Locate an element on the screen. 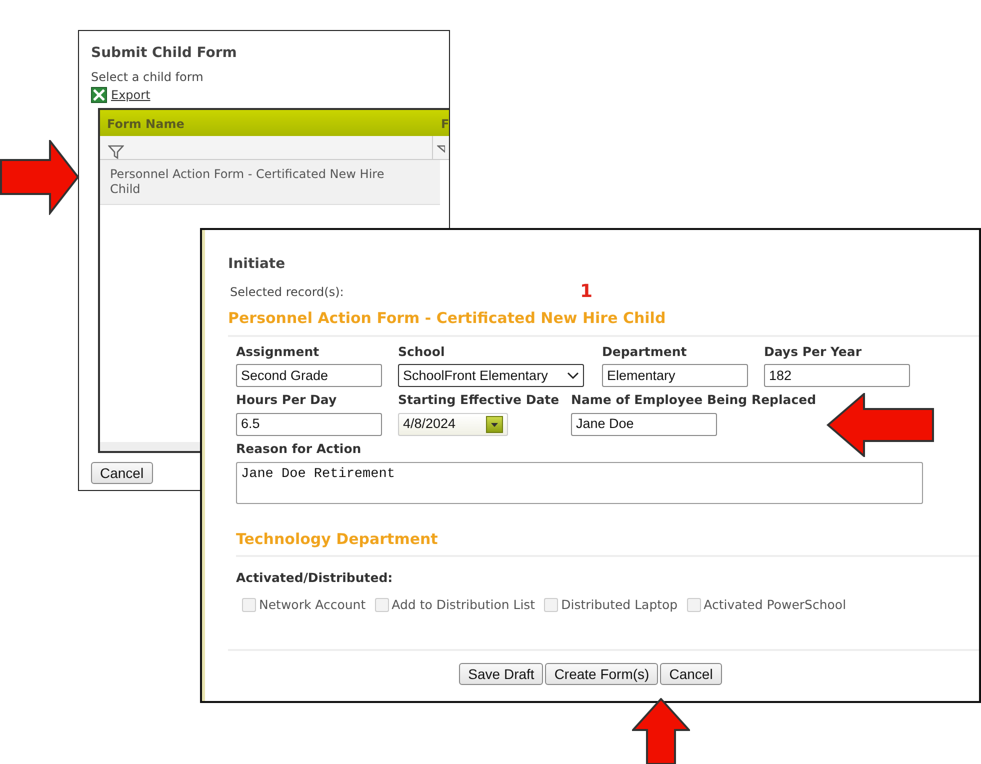  field-label: Starting Effective Date is located at coordinates (479, 400).